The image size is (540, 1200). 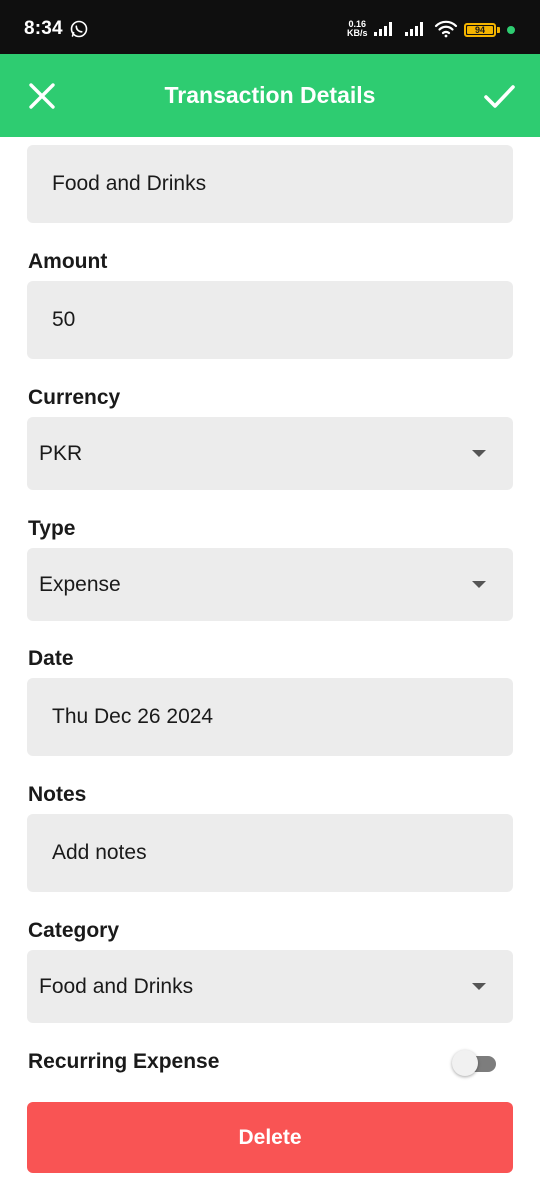 I want to click on category-select: Food and Drinks, so click(x=270, y=986).